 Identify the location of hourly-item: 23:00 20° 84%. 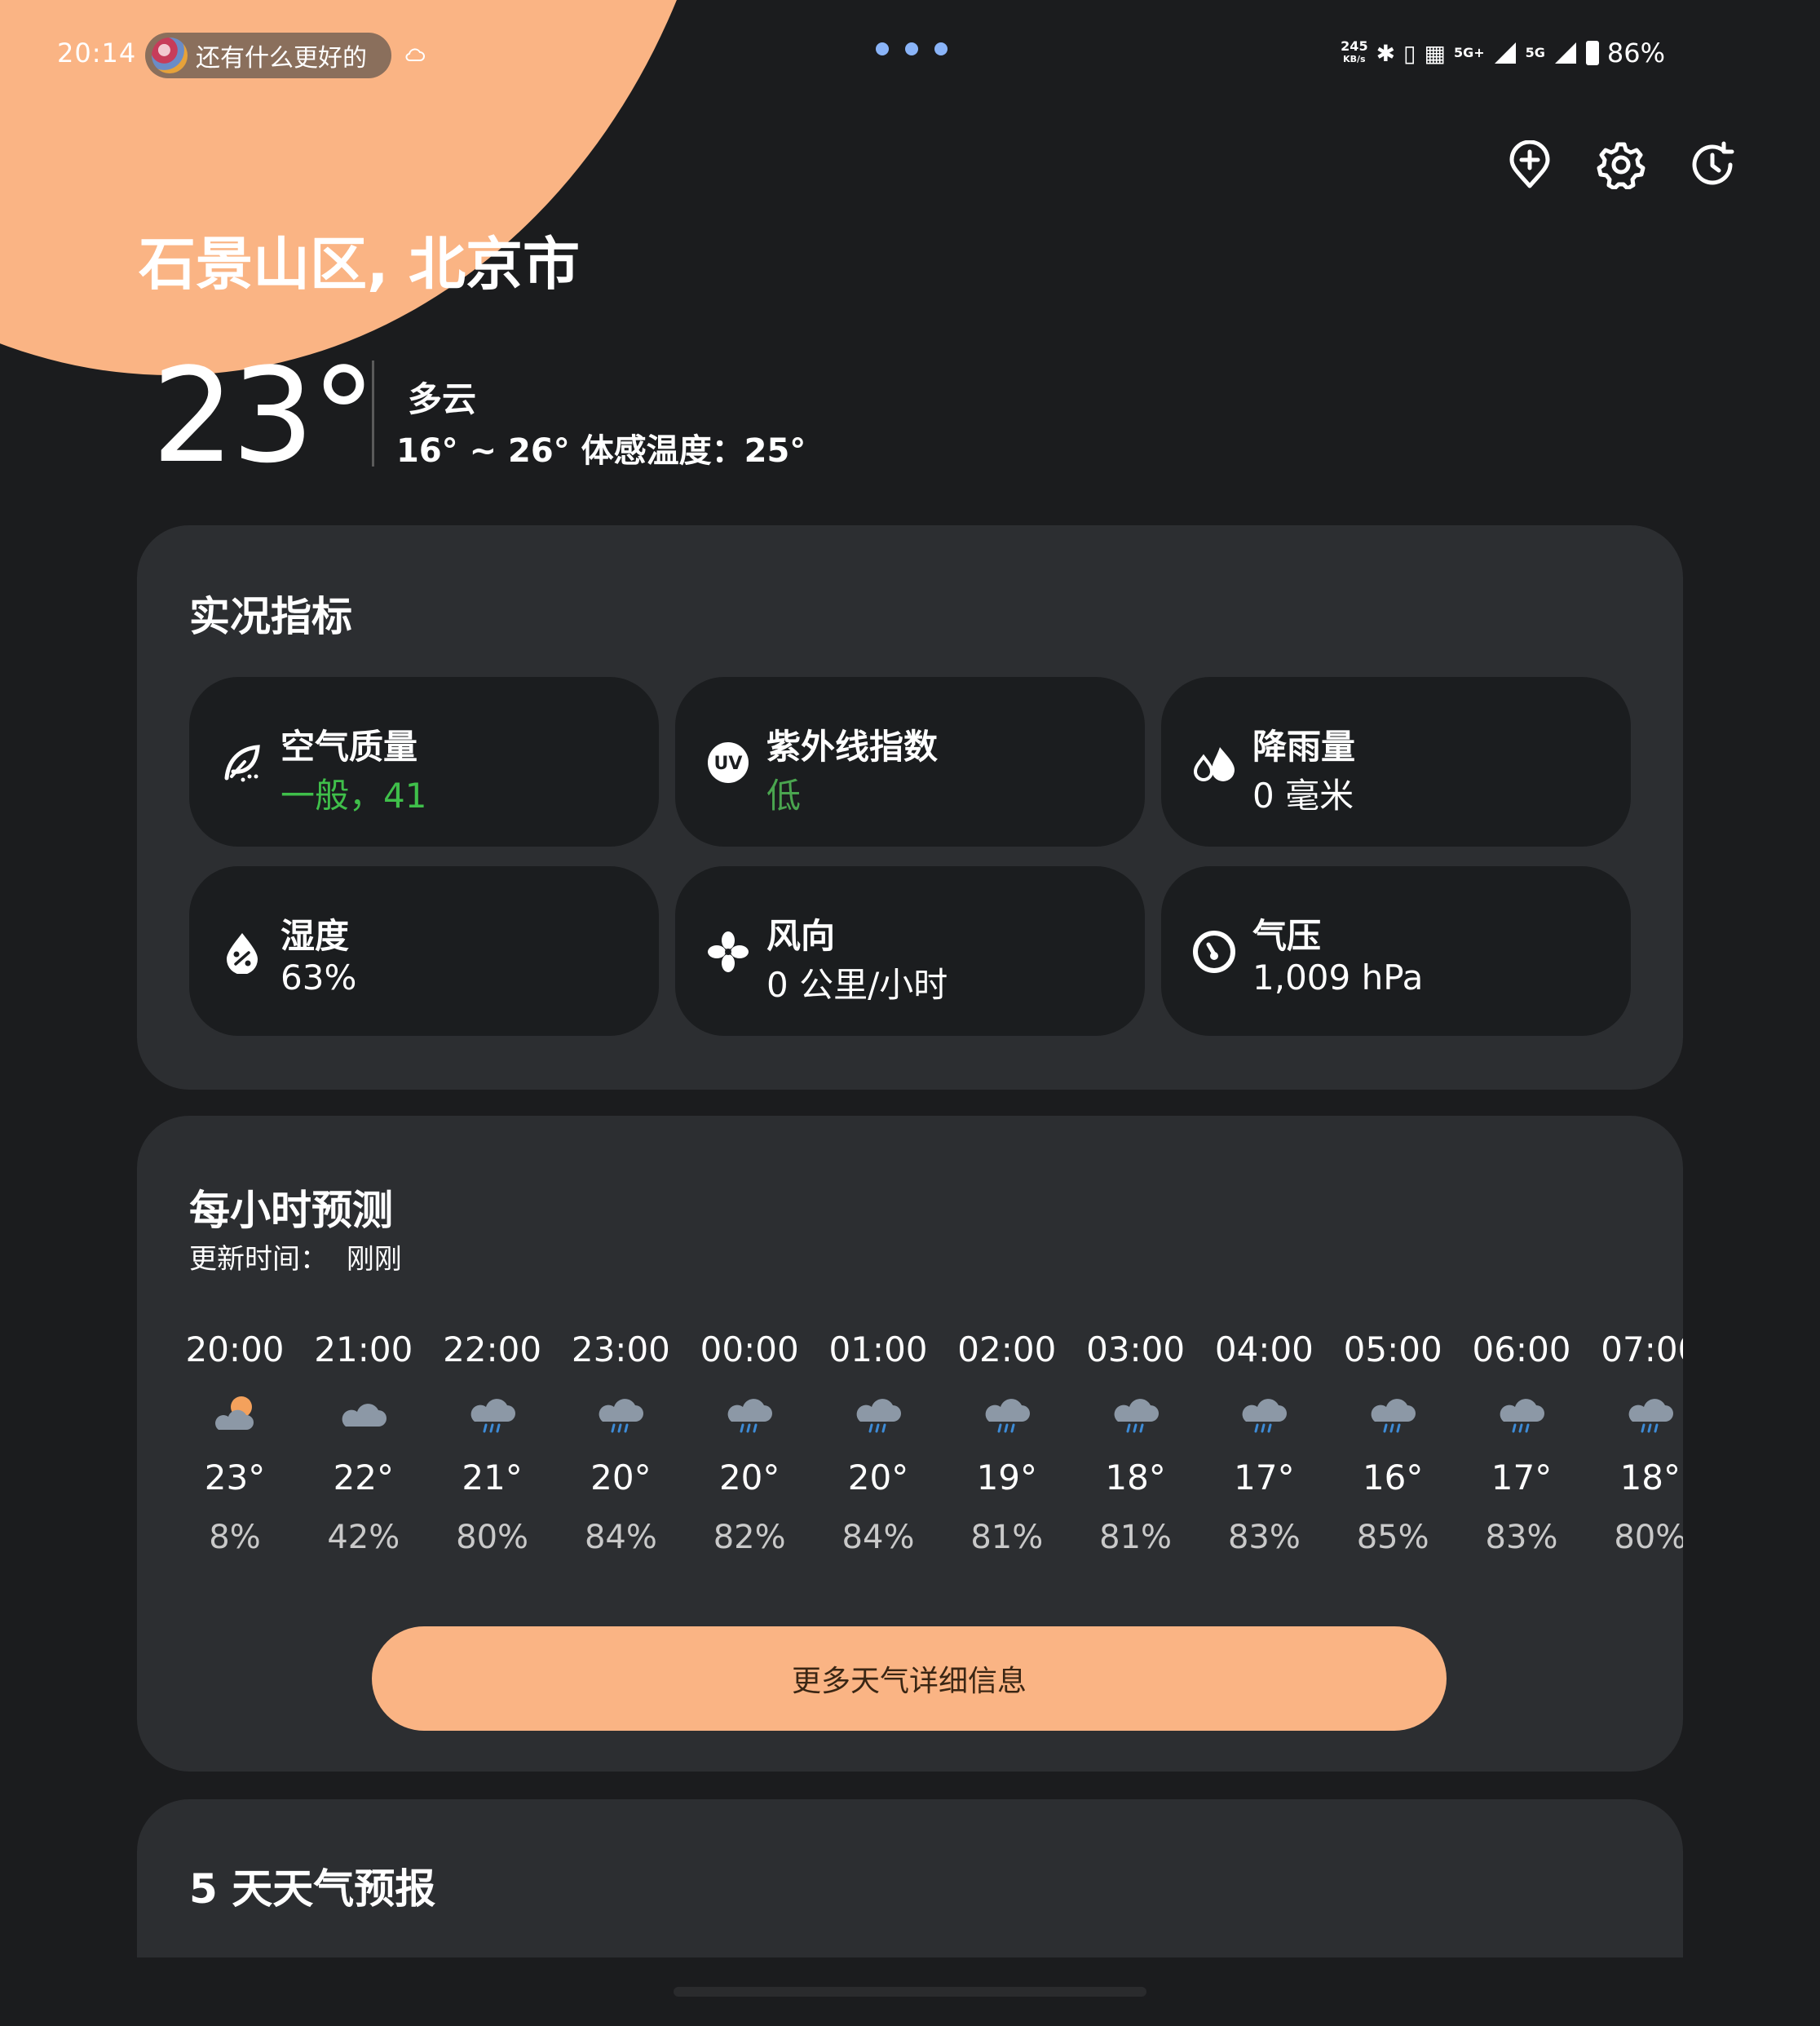
(620, 1442).